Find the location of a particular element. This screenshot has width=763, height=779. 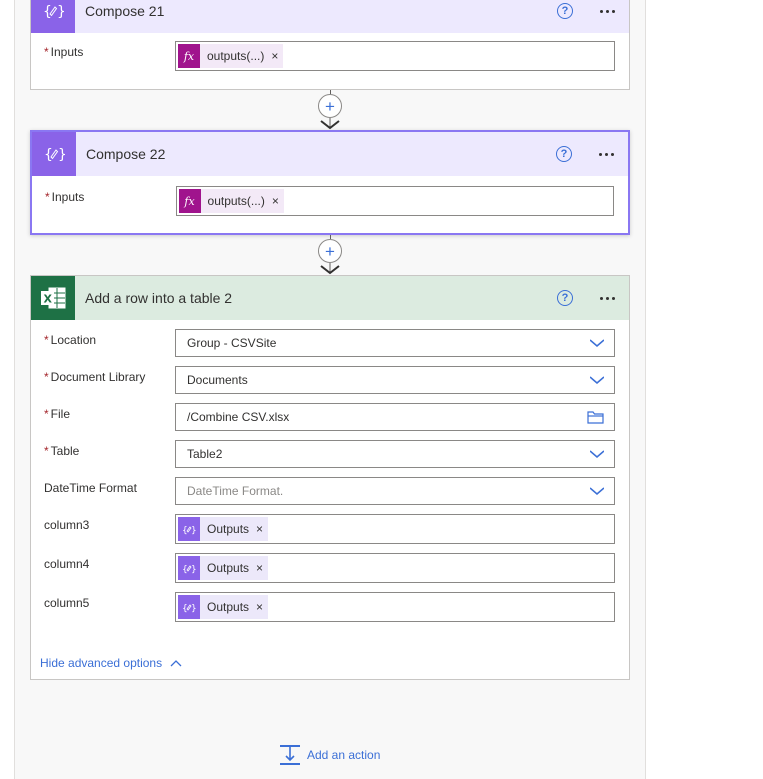

hide-advanced-options-link: Hide advanced options is located at coordinates (111, 663).